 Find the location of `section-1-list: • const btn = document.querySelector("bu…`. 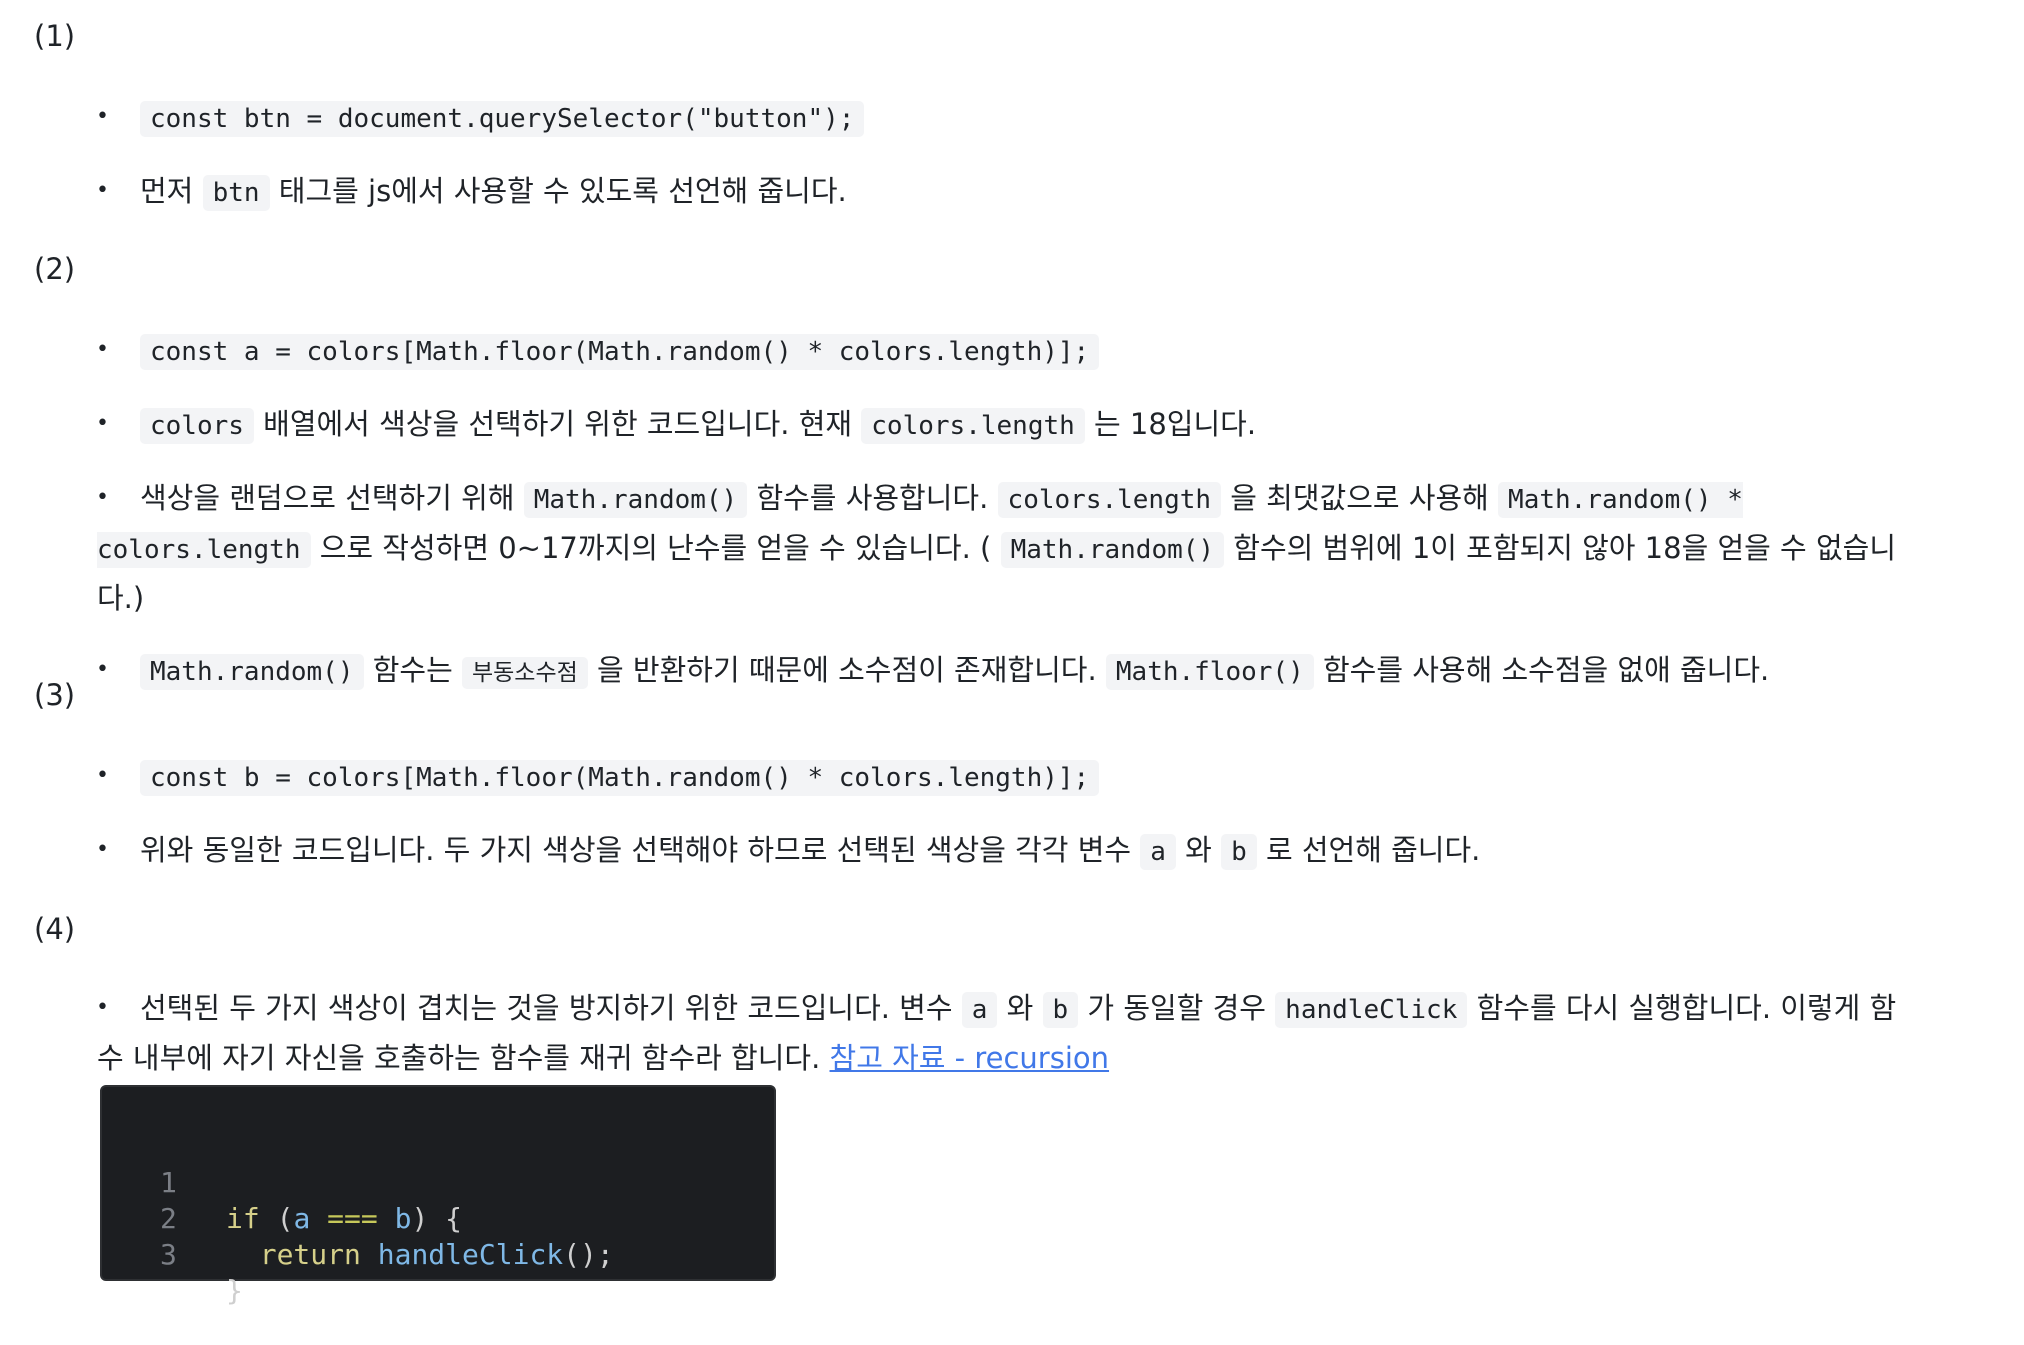

section-1-list: • const btn = document.querySelector("bu… is located at coordinates (1012, 167).